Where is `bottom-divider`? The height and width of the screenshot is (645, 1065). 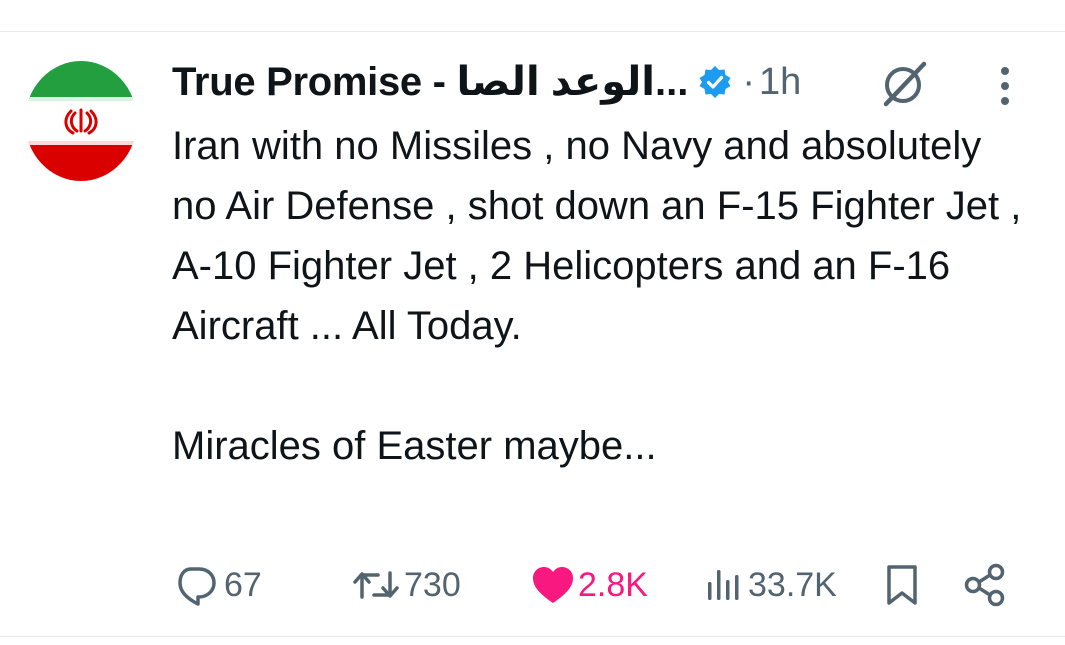
bottom-divider is located at coordinates (532, 636).